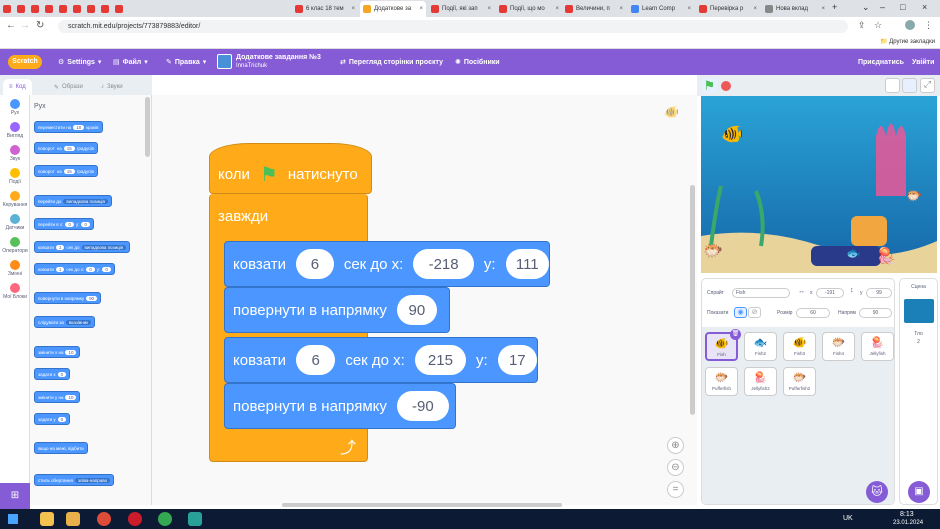 Image resolution: width=940 pixels, height=529 pixels. Describe the element at coordinates (709, 85) in the screenshot. I see `green-flag-button: ⚑` at that location.